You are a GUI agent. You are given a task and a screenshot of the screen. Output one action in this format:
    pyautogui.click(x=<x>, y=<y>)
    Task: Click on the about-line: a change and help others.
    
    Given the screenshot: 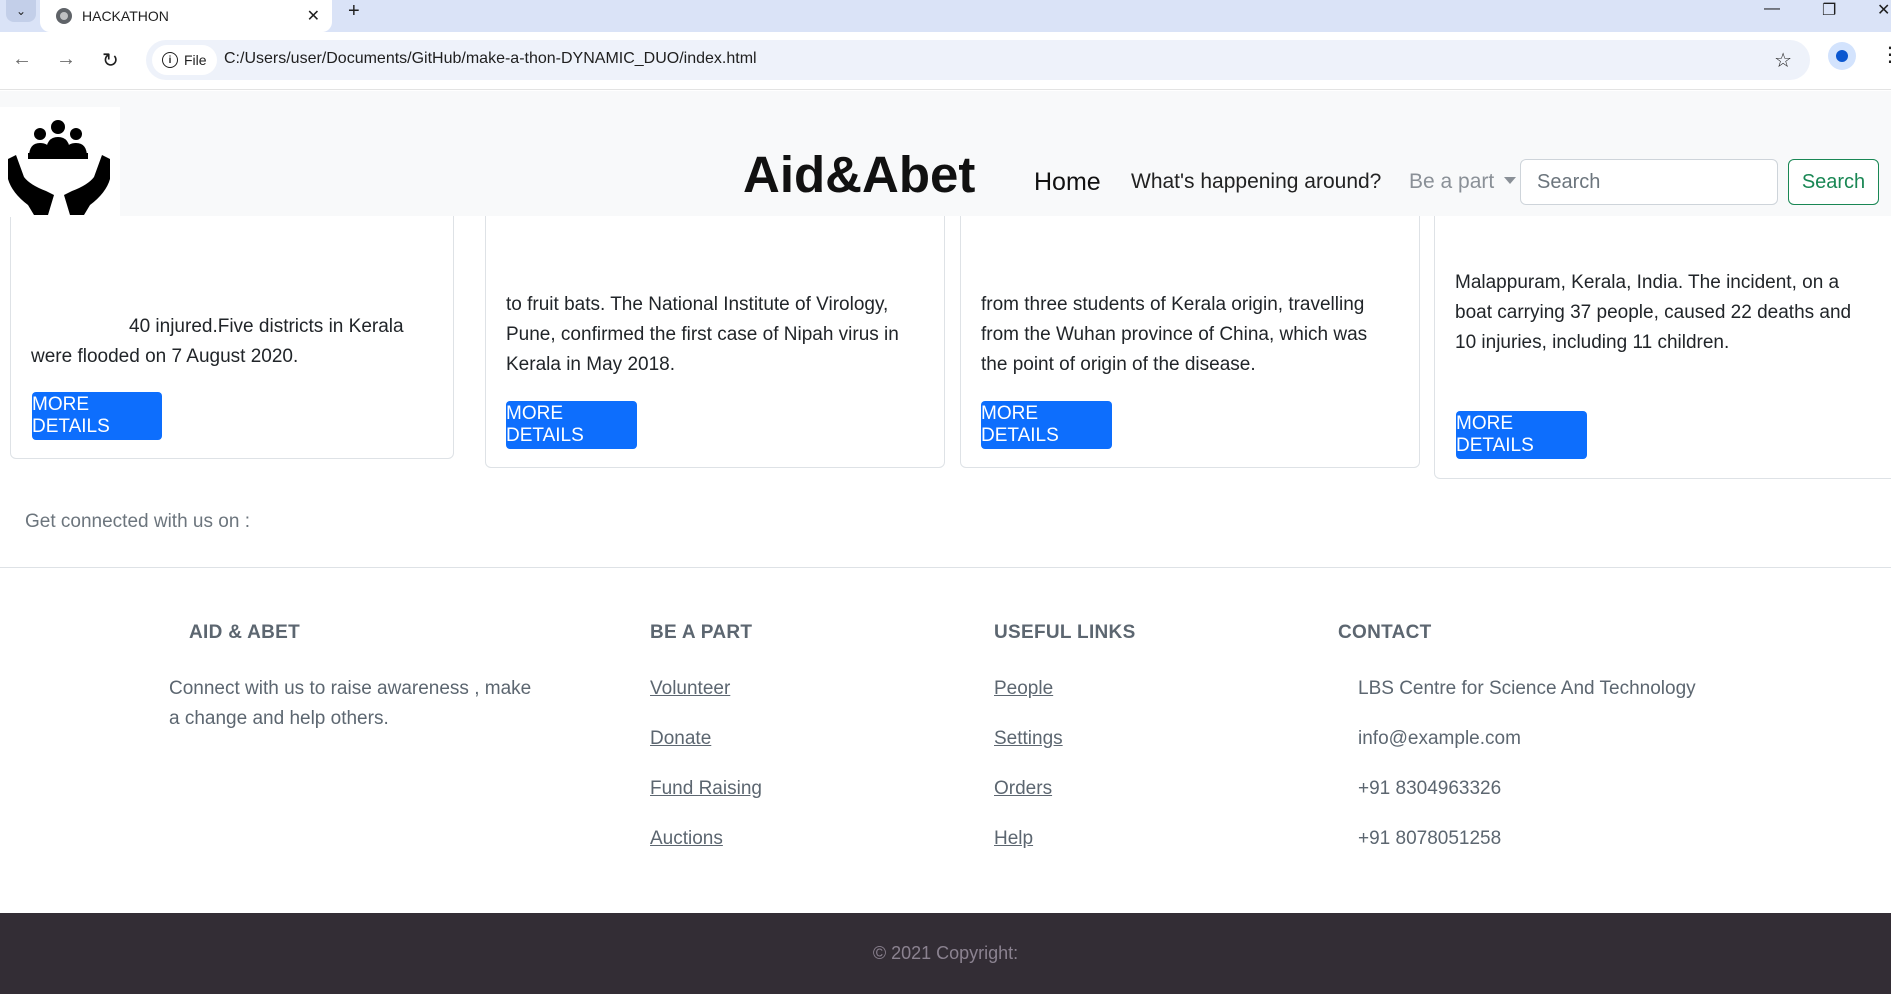 What is the action you would take?
    pyautogui.click(x=279, y=718)
    